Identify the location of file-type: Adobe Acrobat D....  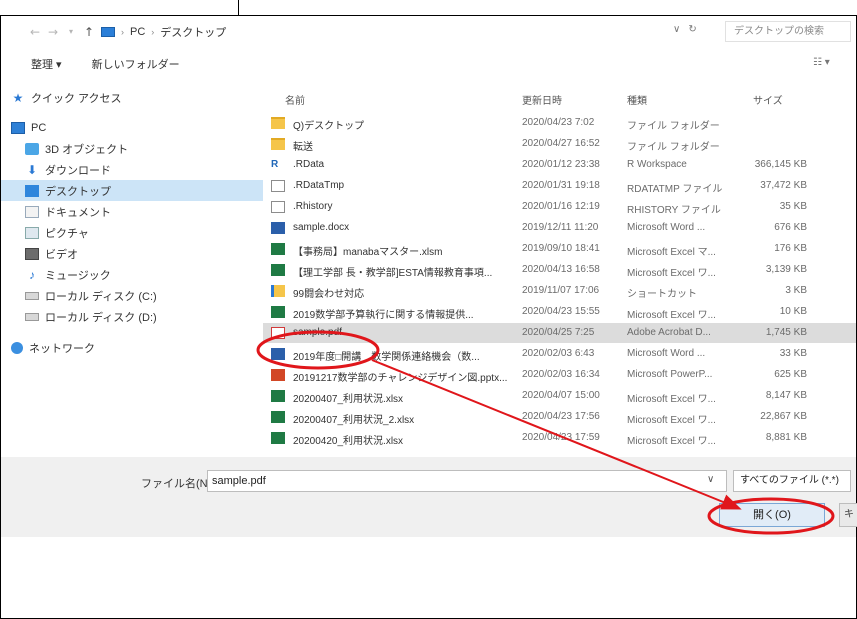
(669, 332).